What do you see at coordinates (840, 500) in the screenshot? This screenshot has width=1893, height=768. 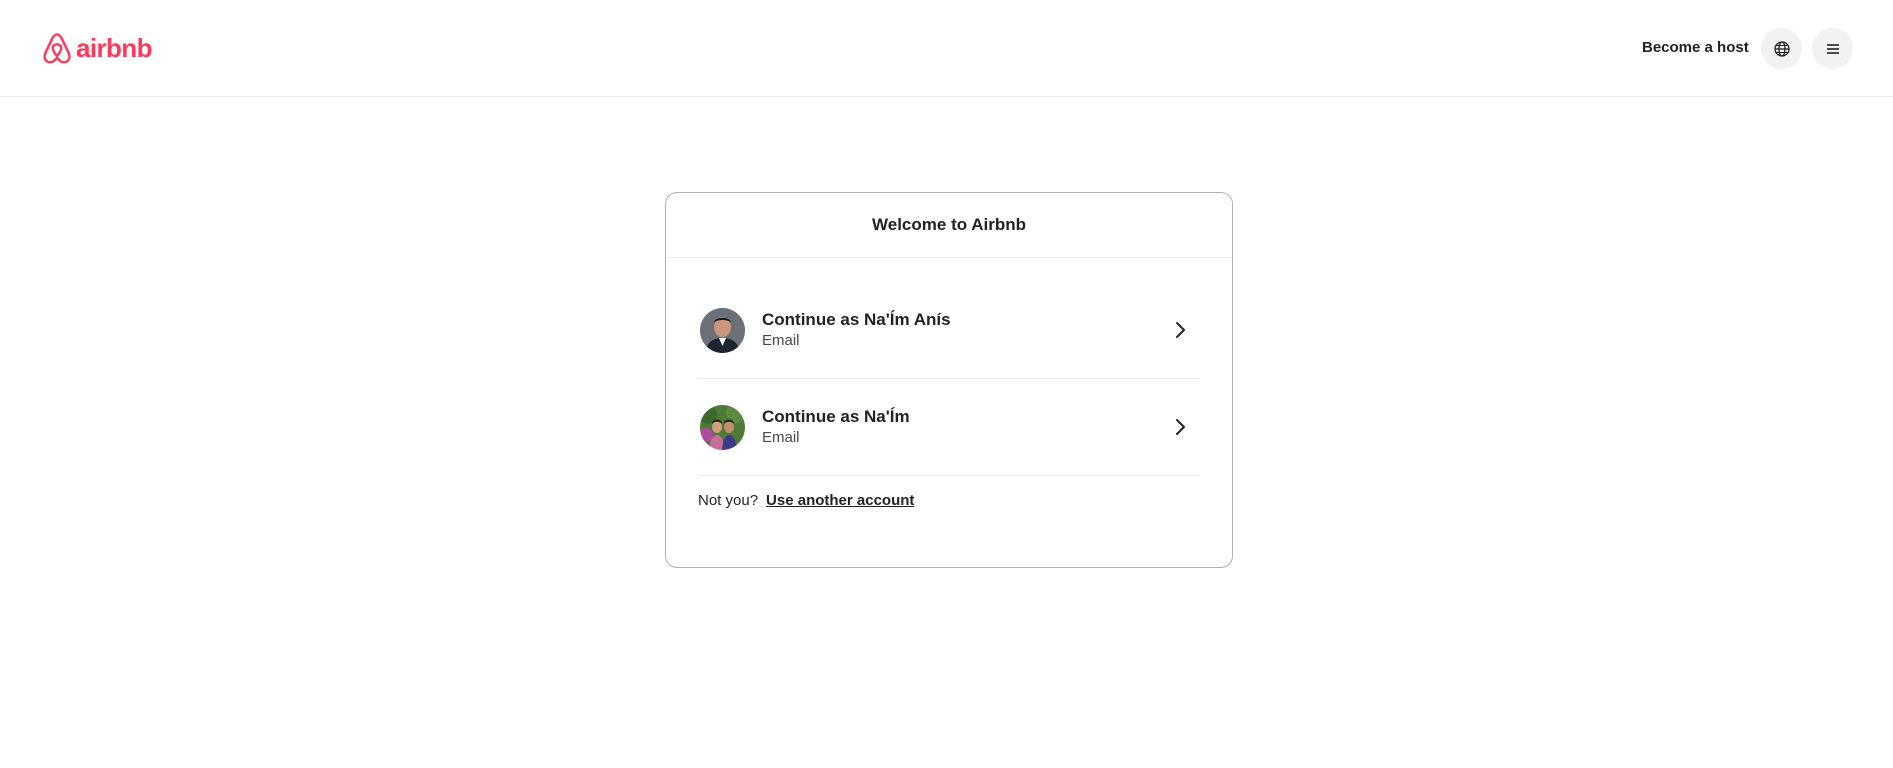 I see `use-another-account-link: Use another account` at bounding box center [840, 500].